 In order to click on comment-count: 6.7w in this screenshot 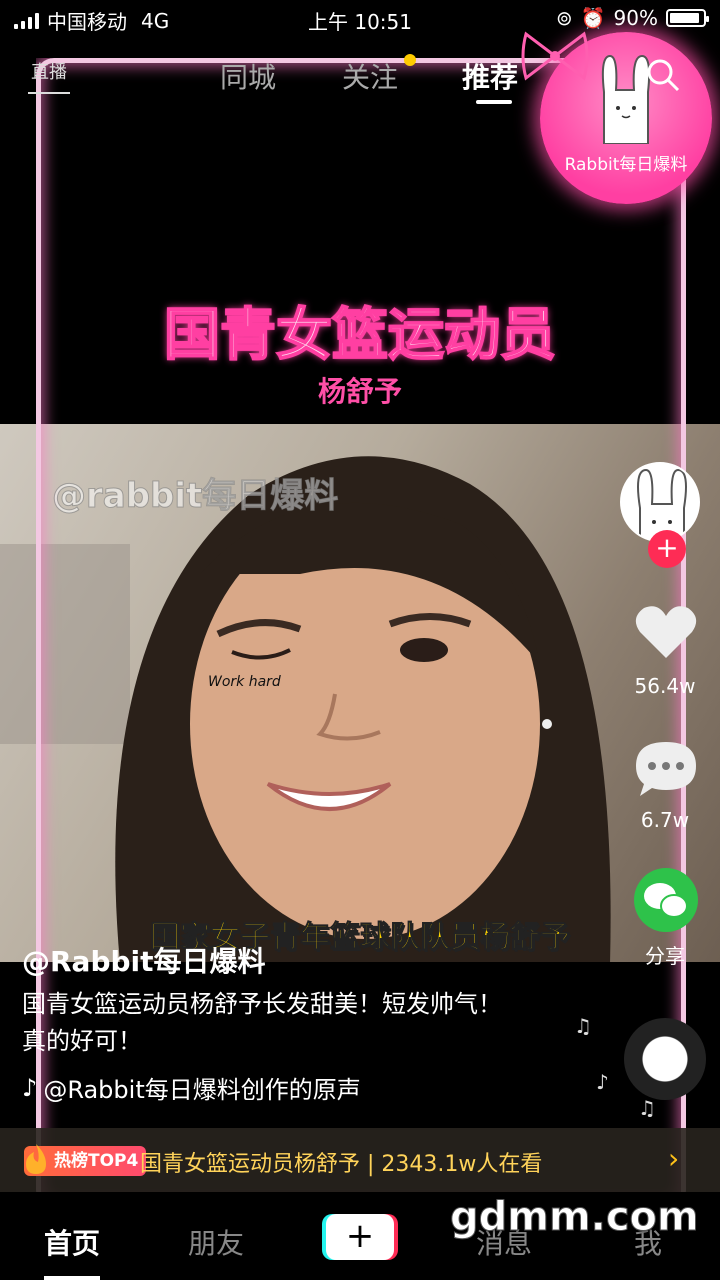, I will do `click(665, 820)`.